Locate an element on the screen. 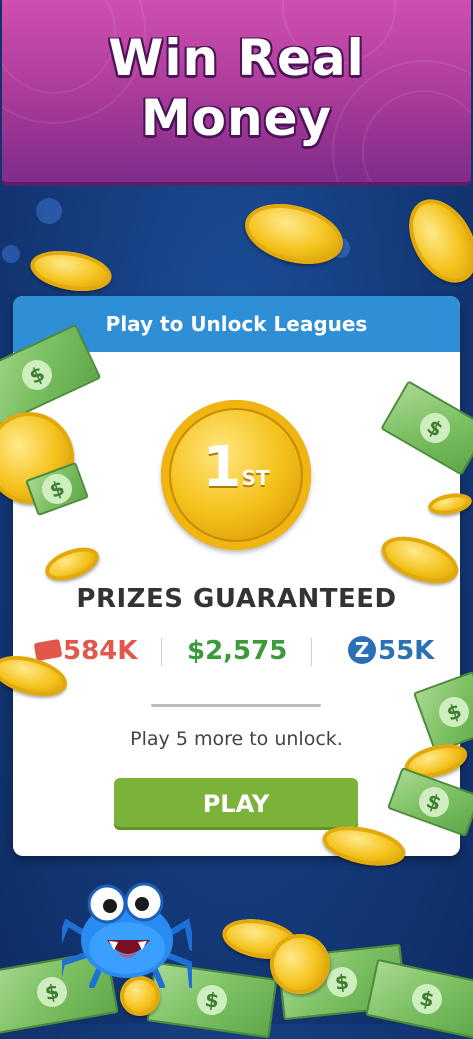 The width and height of the screenshot is (473, 1039). first-place-medal-icon: 1ST is located at coordinates (236, 475).